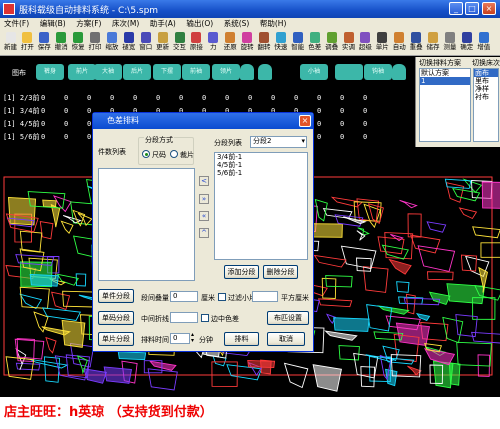 The width and height of the screenshot is (500, 429). Describe the element at coordinates (82, 72) in the screenshot. I see `piece-thumbnail: 前片` at that location.